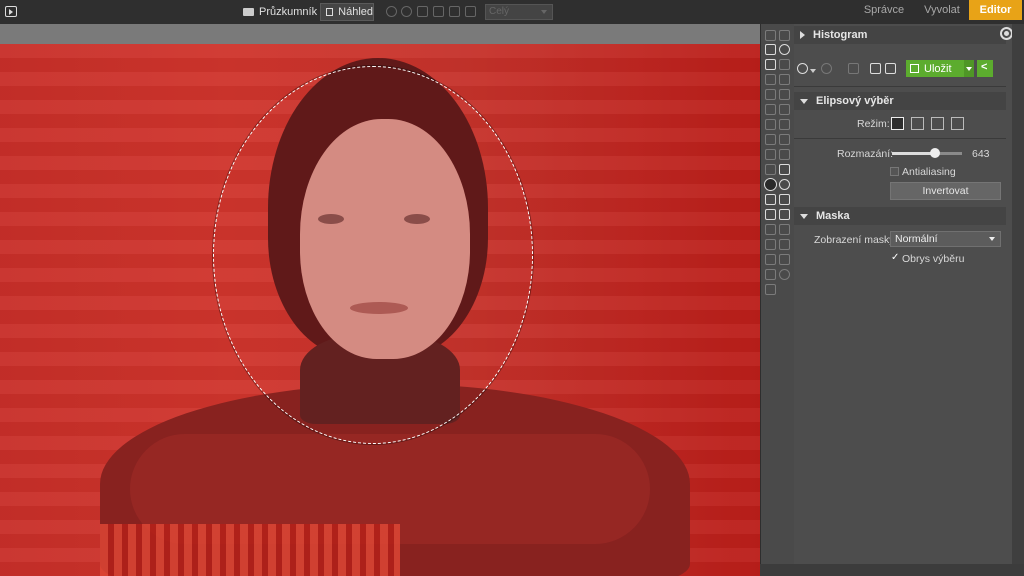 The height and width of the screenshot is (576, 1024). What do you see at coordinates (784, 184) in the screenshot?
I see `lasso-icon` at bounding box center [784, 184].